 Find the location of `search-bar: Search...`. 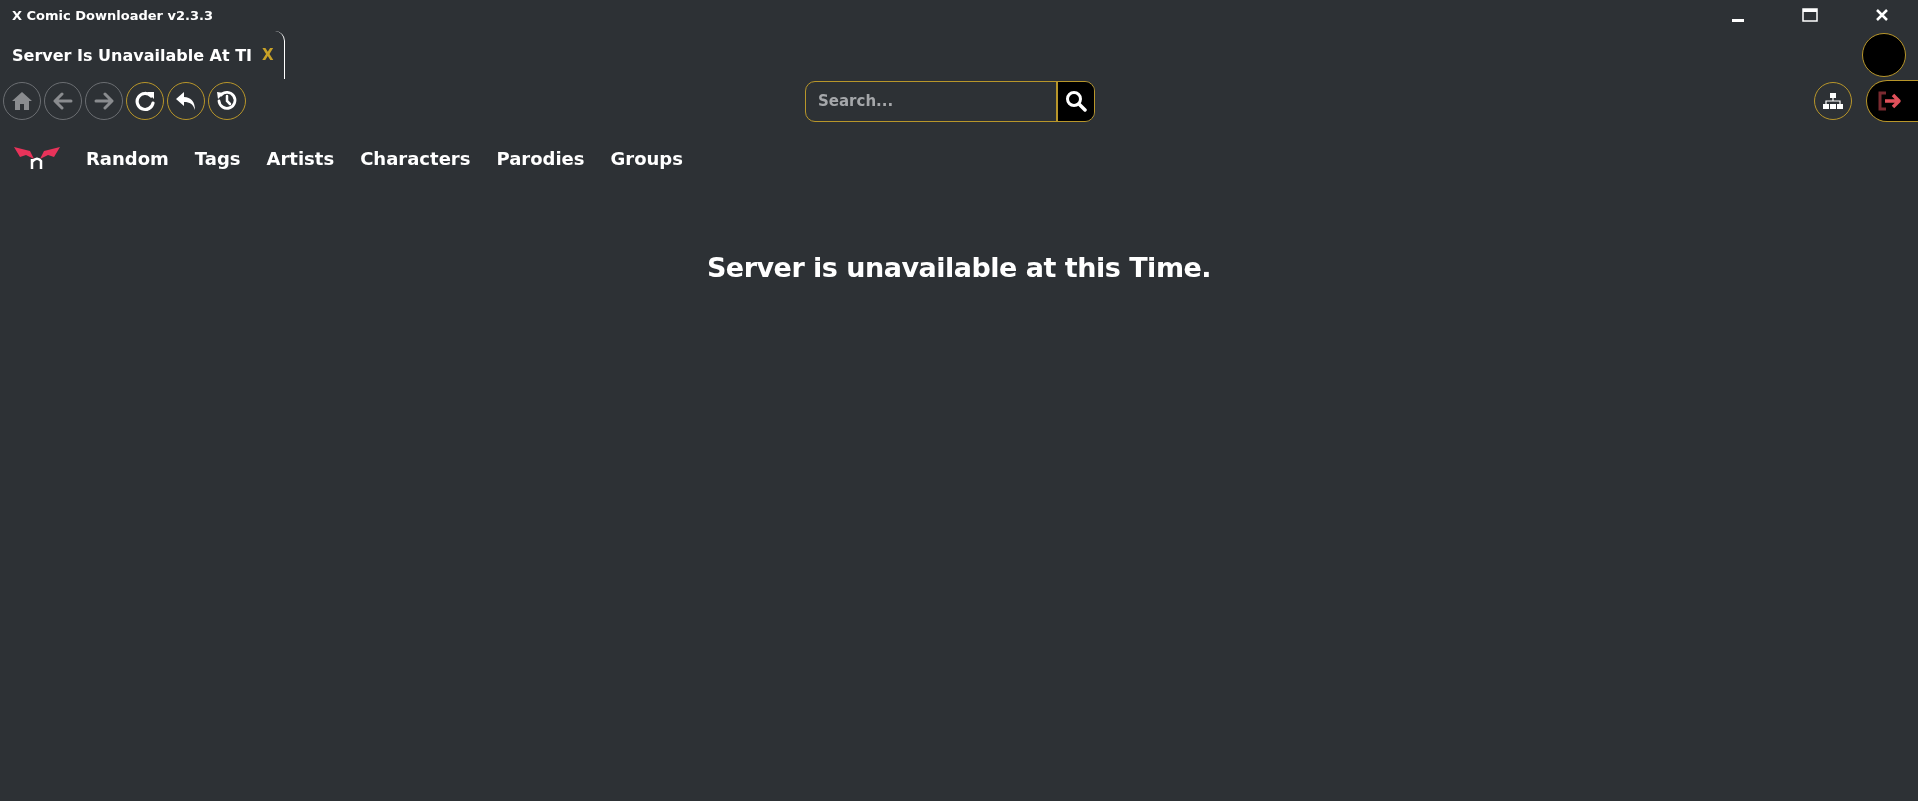

search-bar: Search... is located at coordinates (950, 101).